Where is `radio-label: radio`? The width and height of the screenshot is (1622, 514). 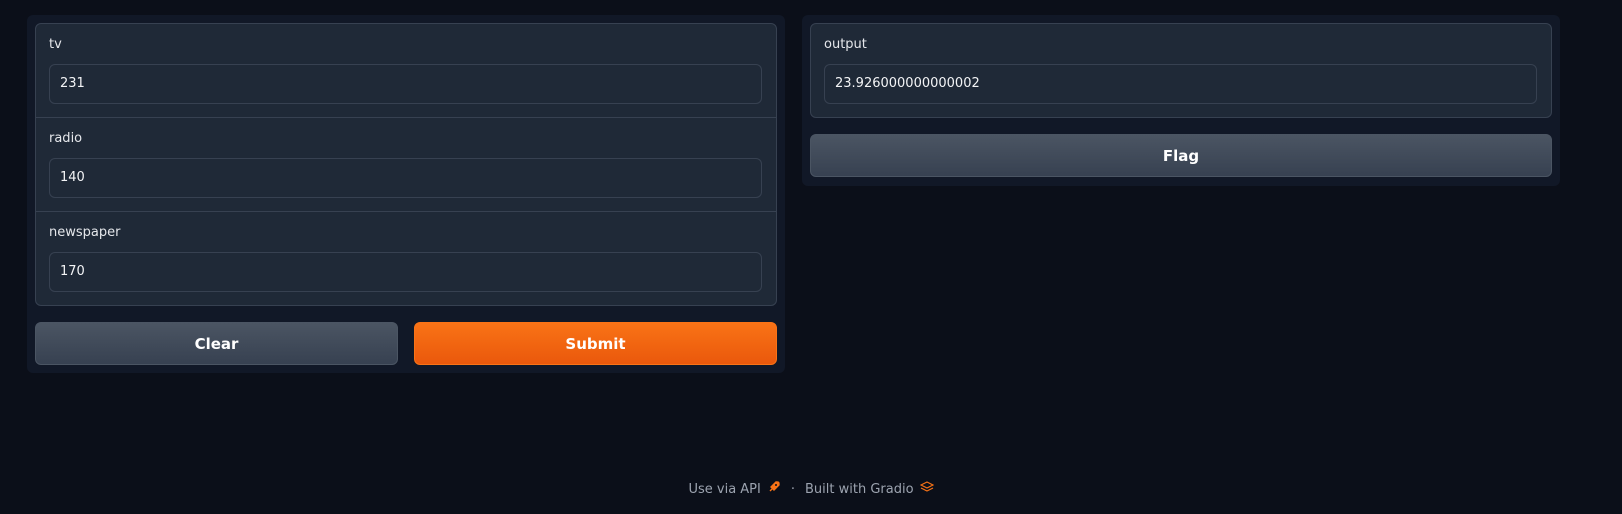
radio-label: radio is located at coordinates (66, 138).